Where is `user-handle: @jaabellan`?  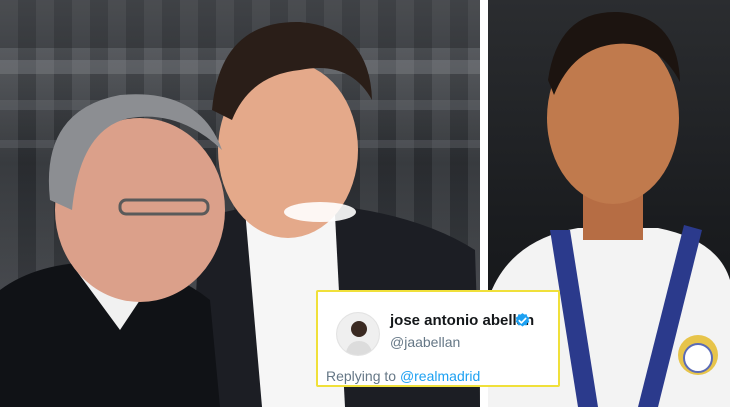
user-handle: @jaabellan is located at coordinates (425, 342).